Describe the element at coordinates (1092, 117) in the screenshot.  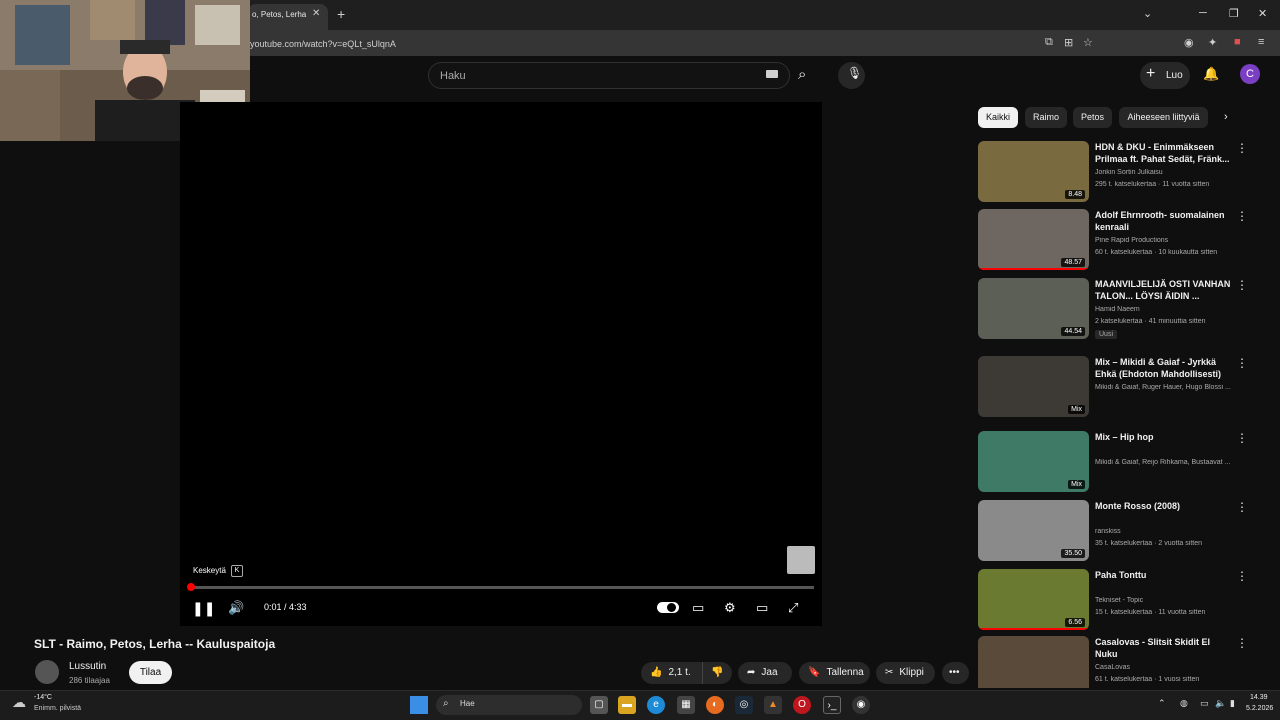
I see `chip-petos: Petos` at that location.